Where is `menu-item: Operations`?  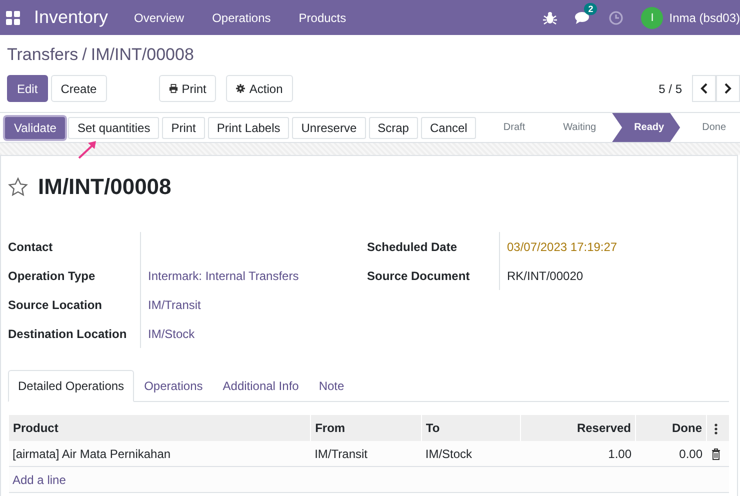
menu-item: Operations is located at coordinates (241, 17).